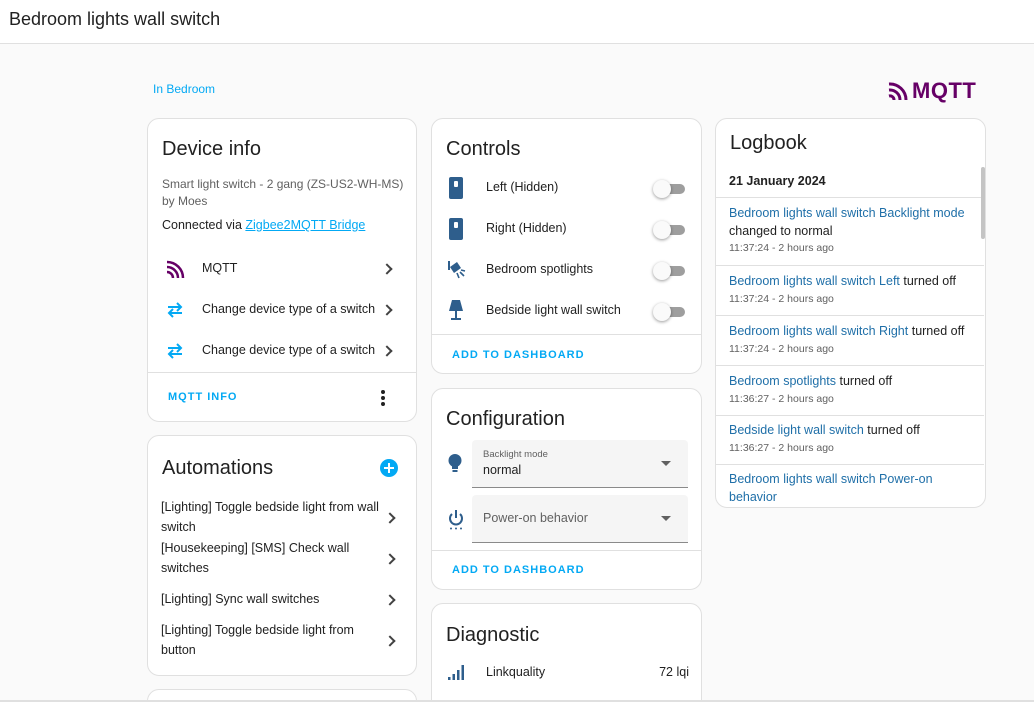 The image size is (1034, 702). I want to click on bridge-link: Zigbee2MQTT Bridge, so click(305, 225).